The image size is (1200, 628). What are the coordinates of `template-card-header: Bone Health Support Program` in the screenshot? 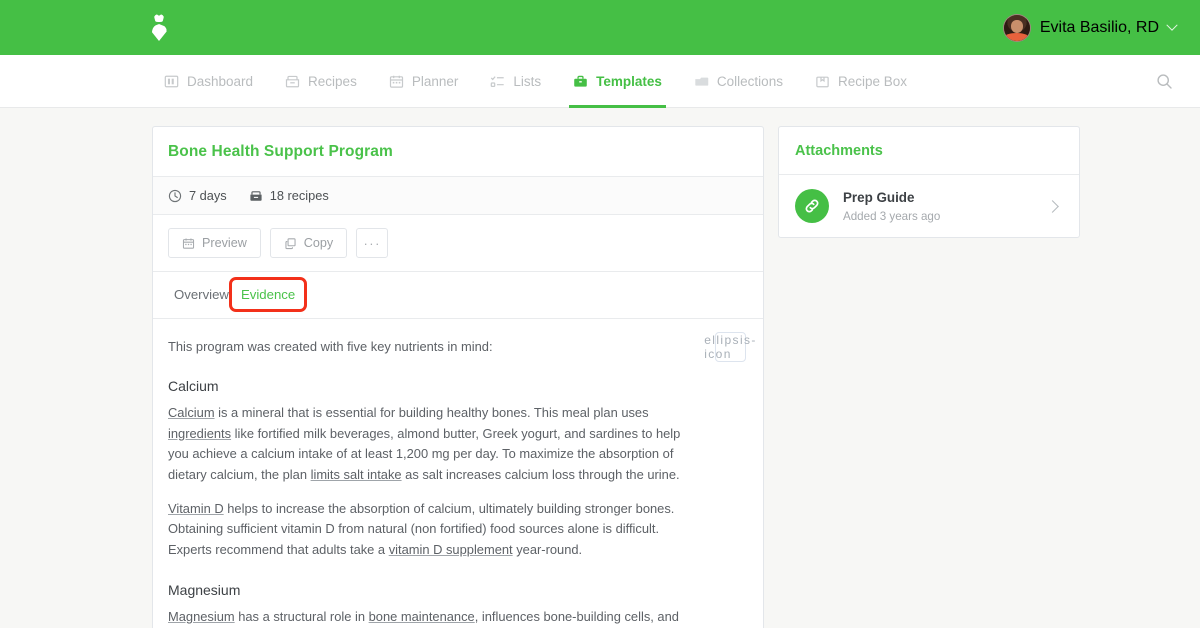 It's located at (458, 152).